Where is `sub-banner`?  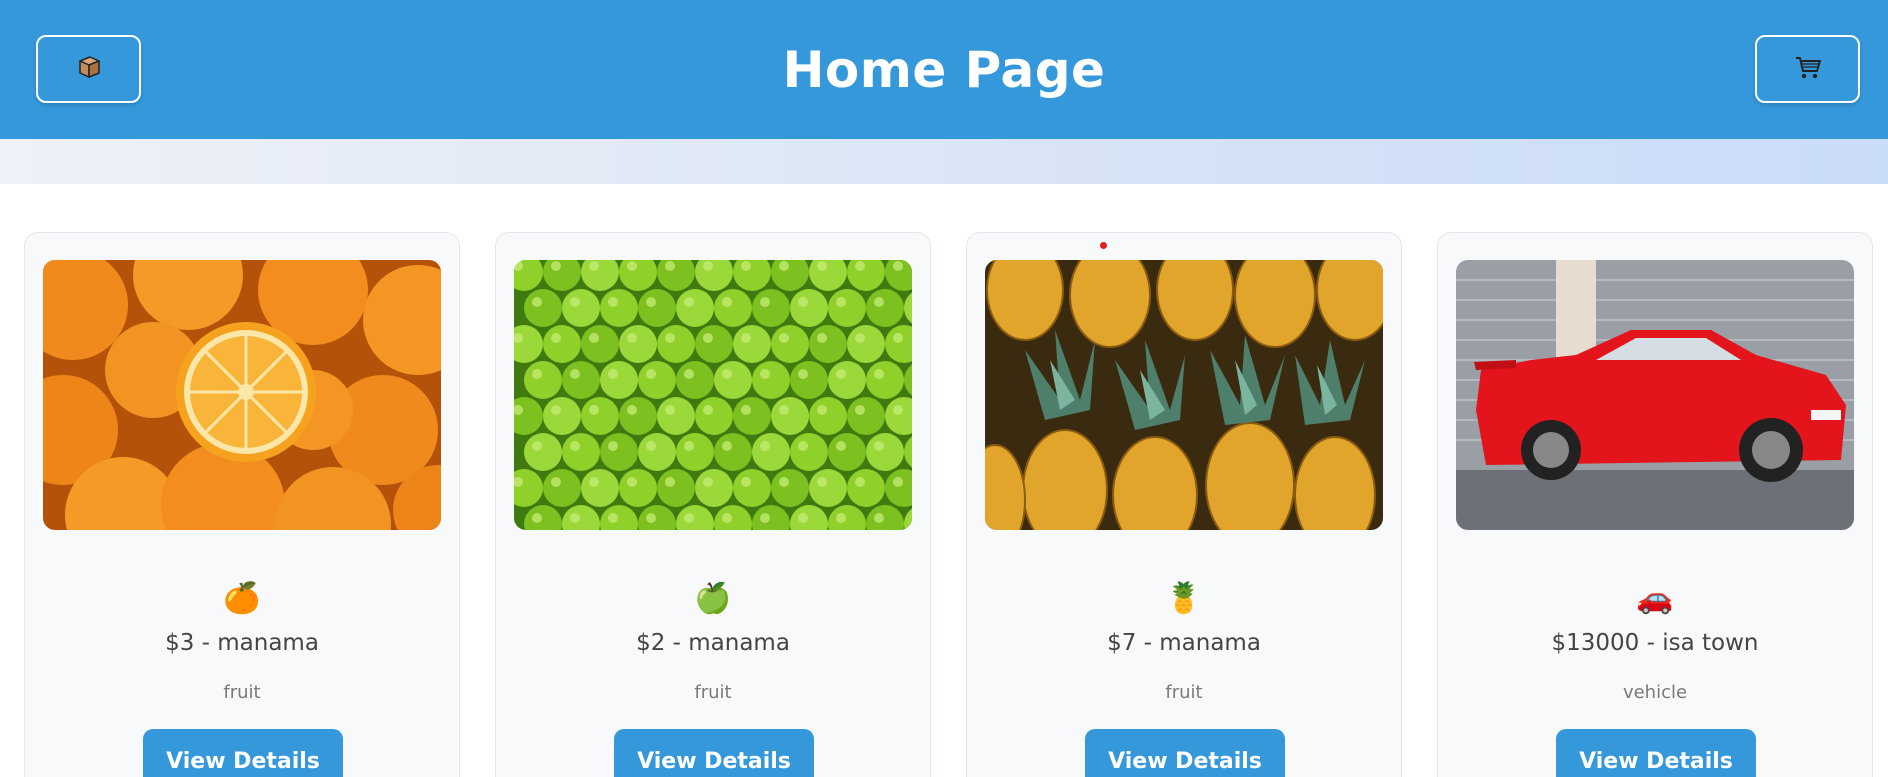
sub-banner is located at coordinates (944, 161).